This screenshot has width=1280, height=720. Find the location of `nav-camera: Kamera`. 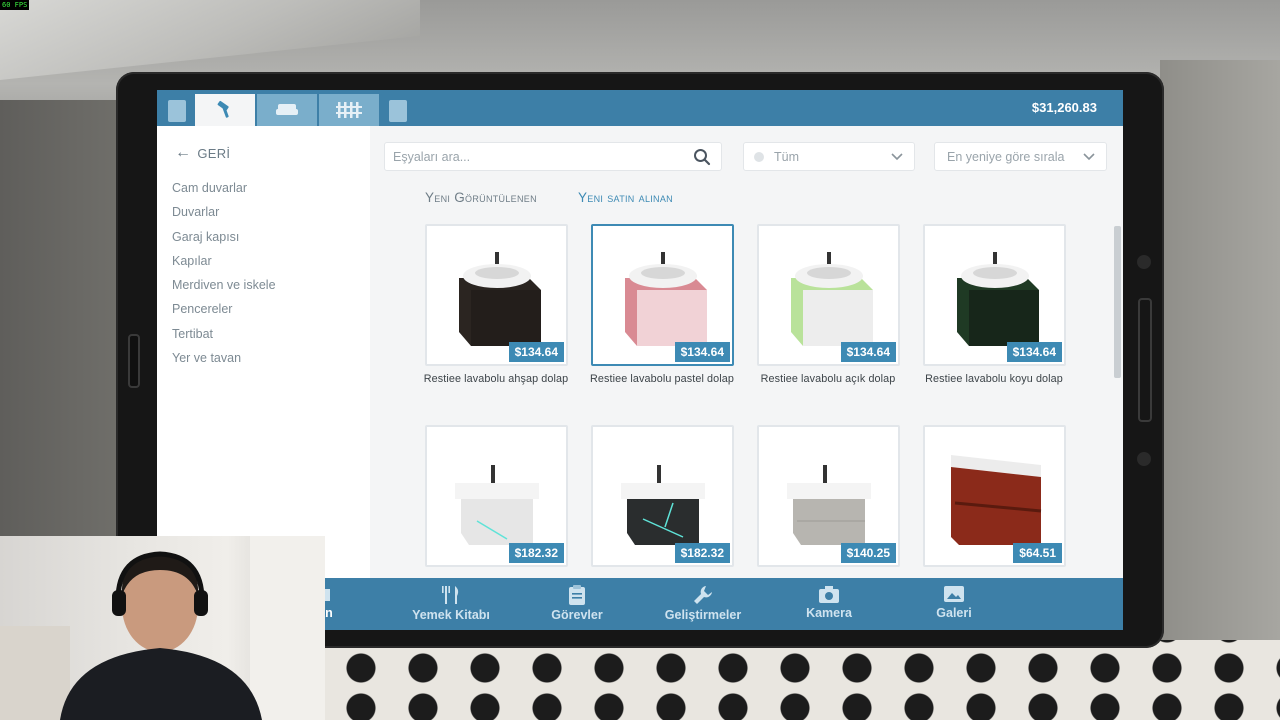

nav-camera: Kamera is located at coordinates (829, 606).